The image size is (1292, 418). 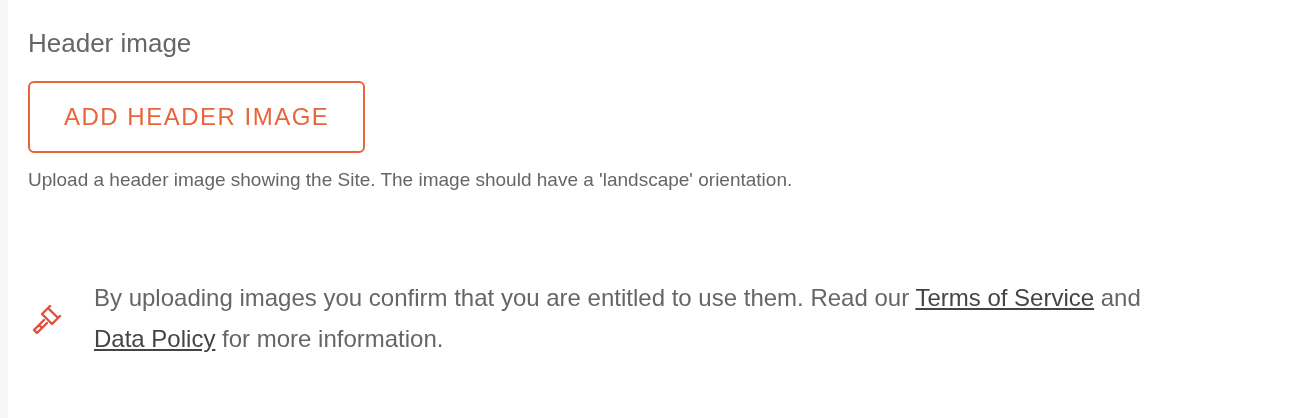 What do you see at coordinates (1005, 297) in the screenshot?
I see `policy-link: Terms of Service` at bounding box center [1005, 297].